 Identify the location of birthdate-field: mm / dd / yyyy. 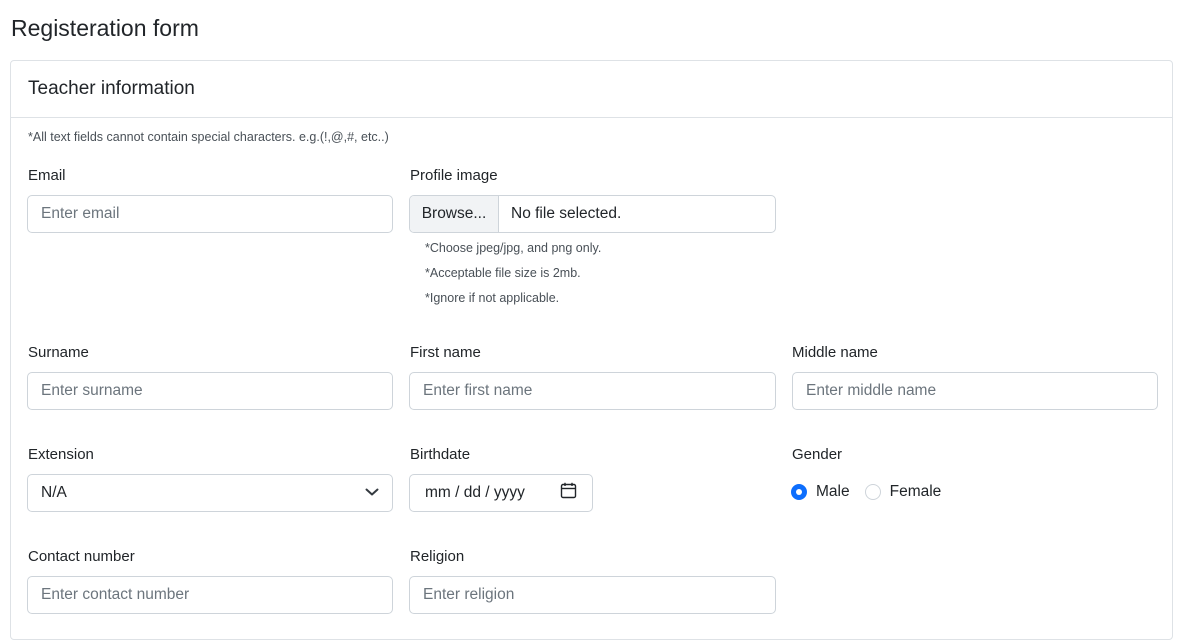
(501, 493).